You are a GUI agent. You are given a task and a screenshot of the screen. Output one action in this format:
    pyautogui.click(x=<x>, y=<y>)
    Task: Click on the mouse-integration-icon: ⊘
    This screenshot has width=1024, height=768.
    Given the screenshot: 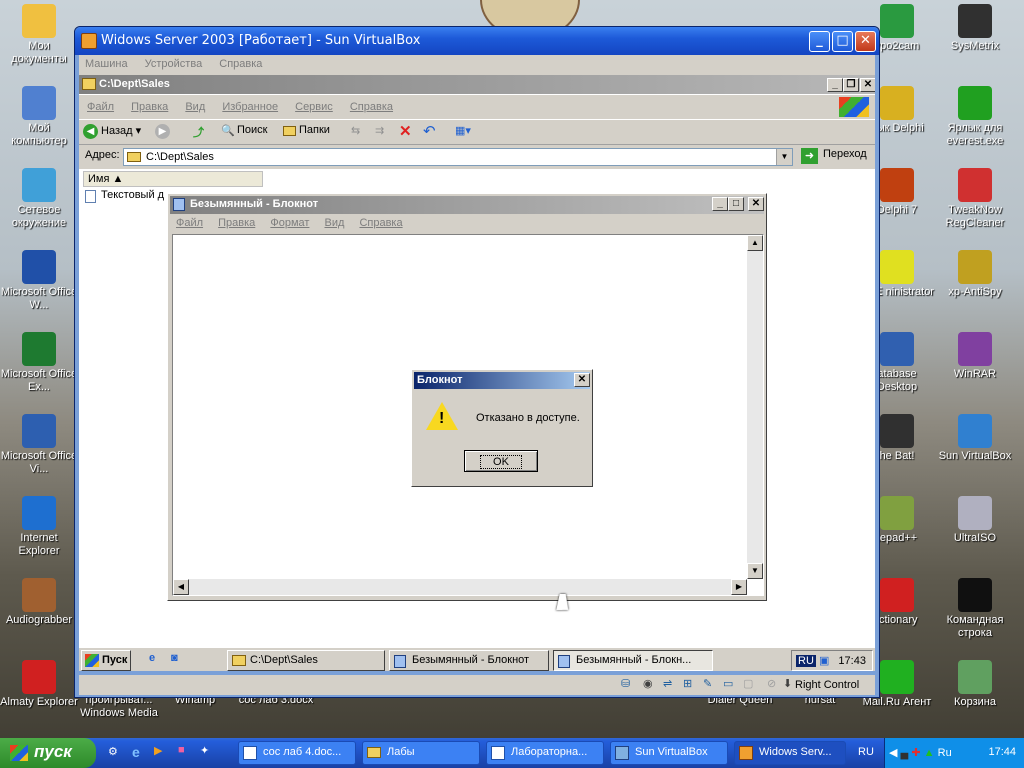 What is the action you would take?
    pyautogui.click(x=771, y=683)
    